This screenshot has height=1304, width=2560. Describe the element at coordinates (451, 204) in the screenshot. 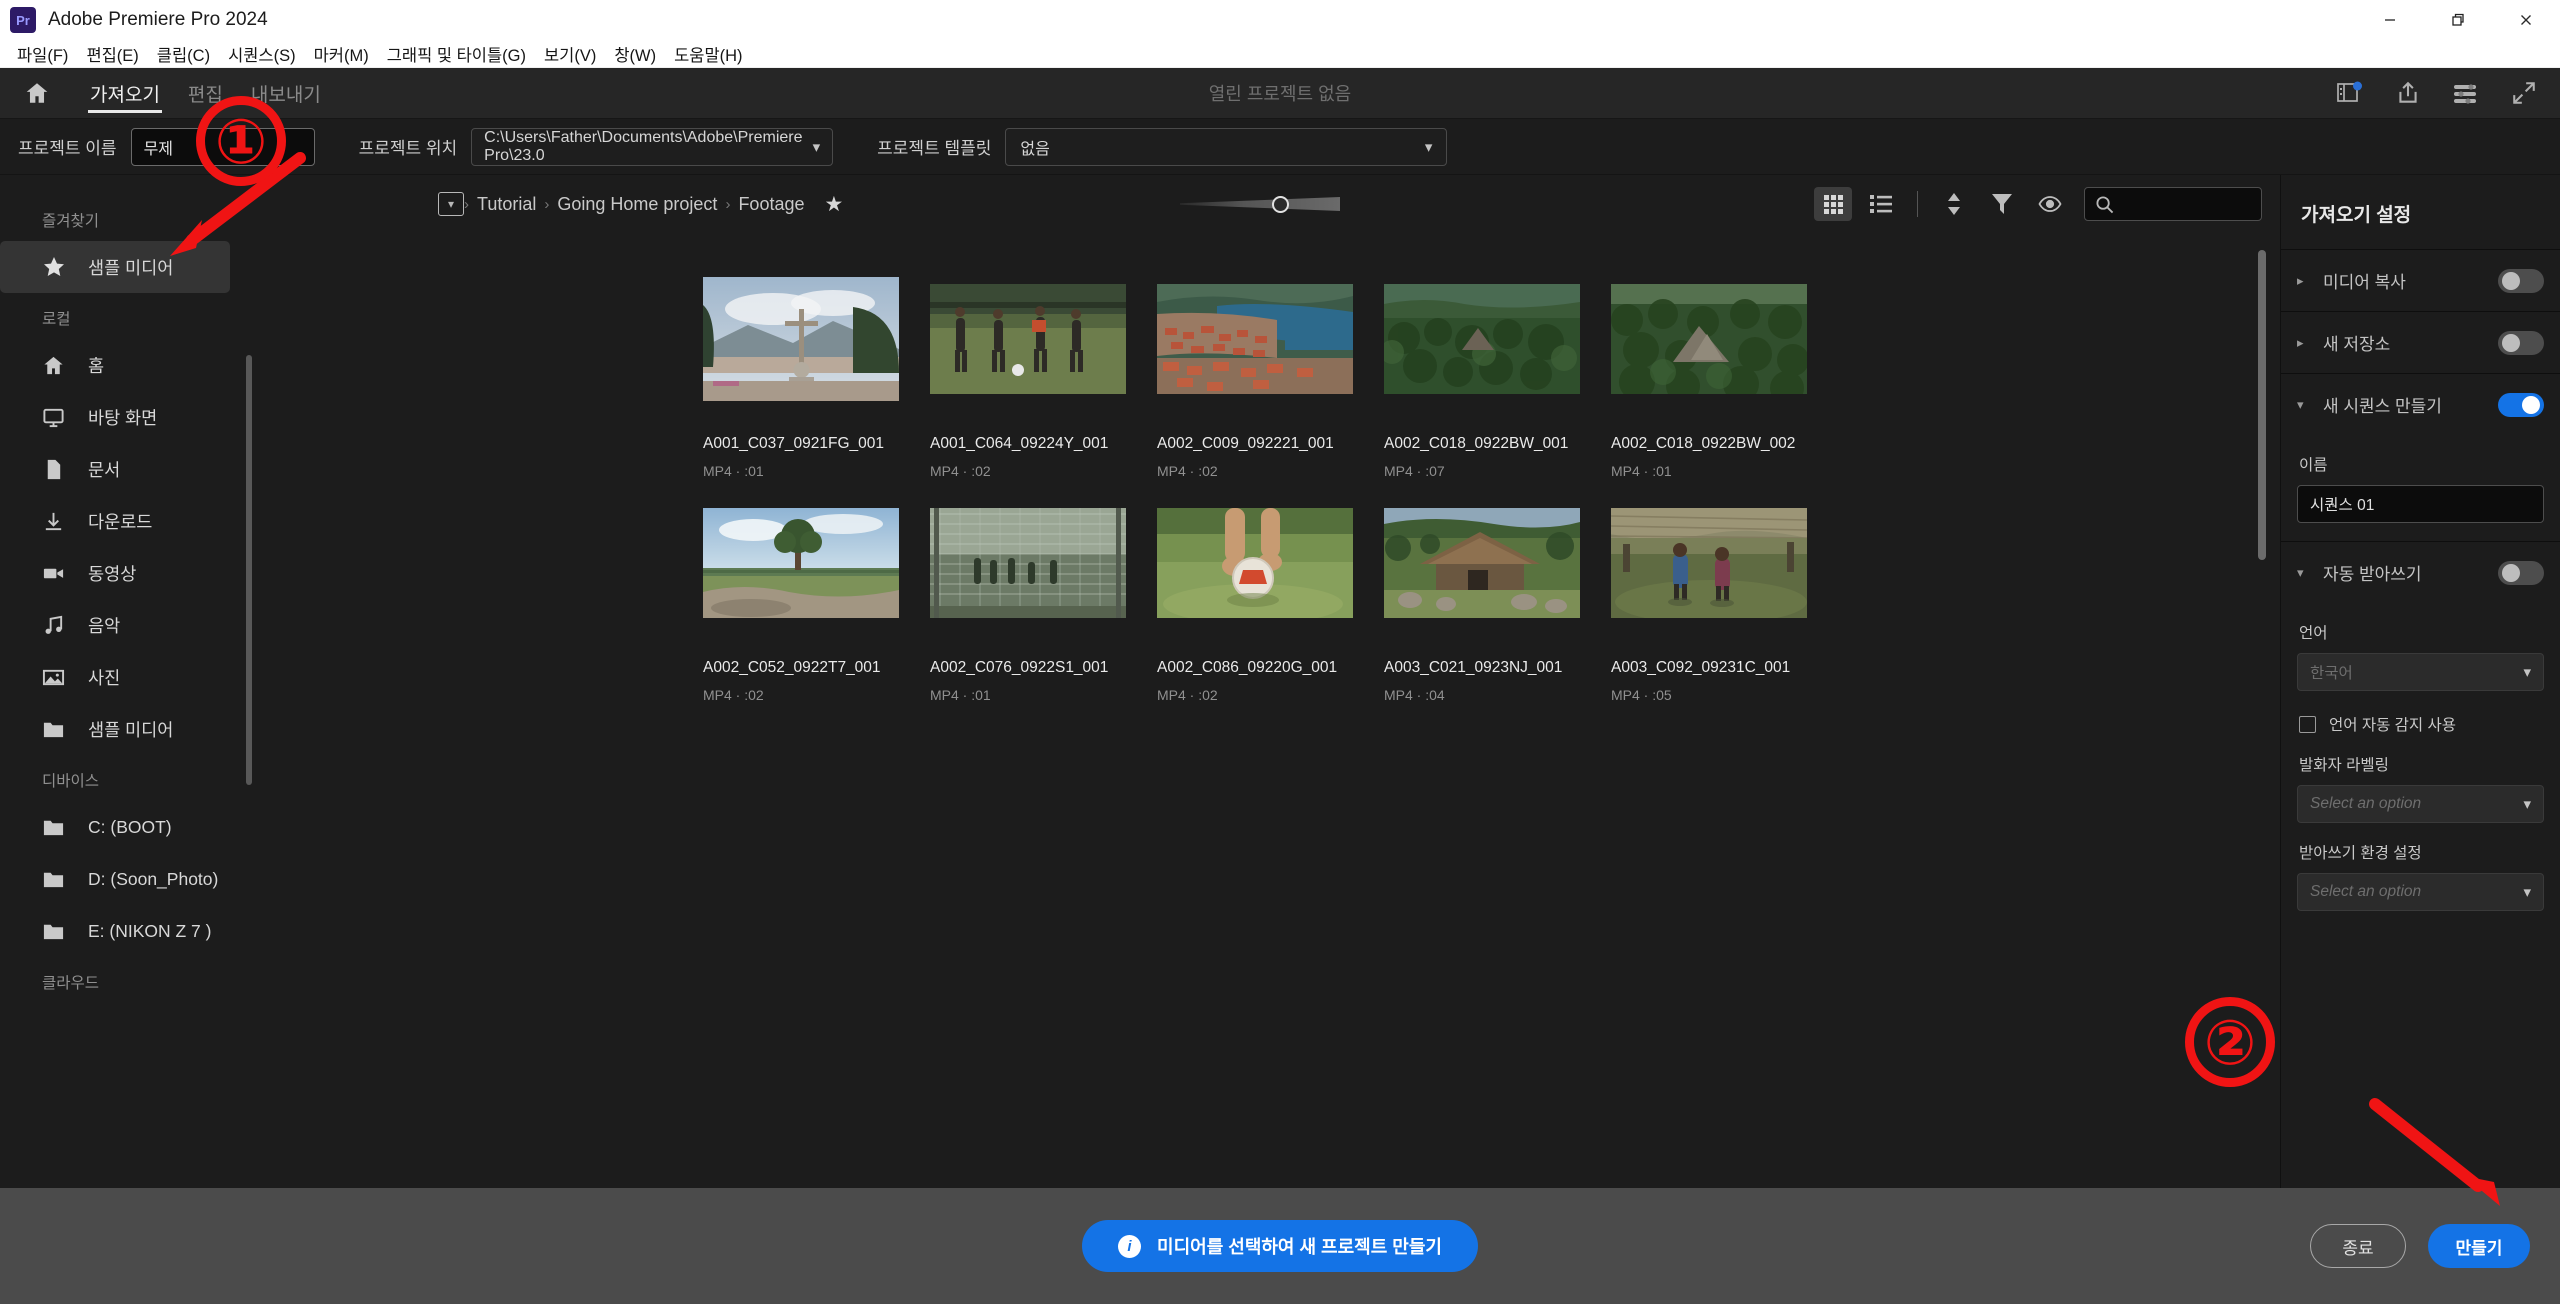

I see `path-dropdown-icon: ▾` at that location.